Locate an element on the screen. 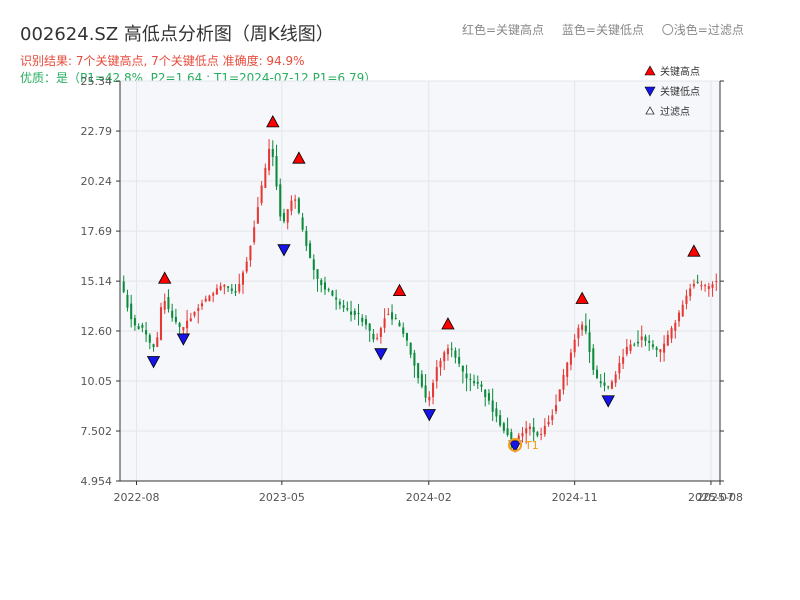  legend-high-icon is located at coordinates (650, 70).